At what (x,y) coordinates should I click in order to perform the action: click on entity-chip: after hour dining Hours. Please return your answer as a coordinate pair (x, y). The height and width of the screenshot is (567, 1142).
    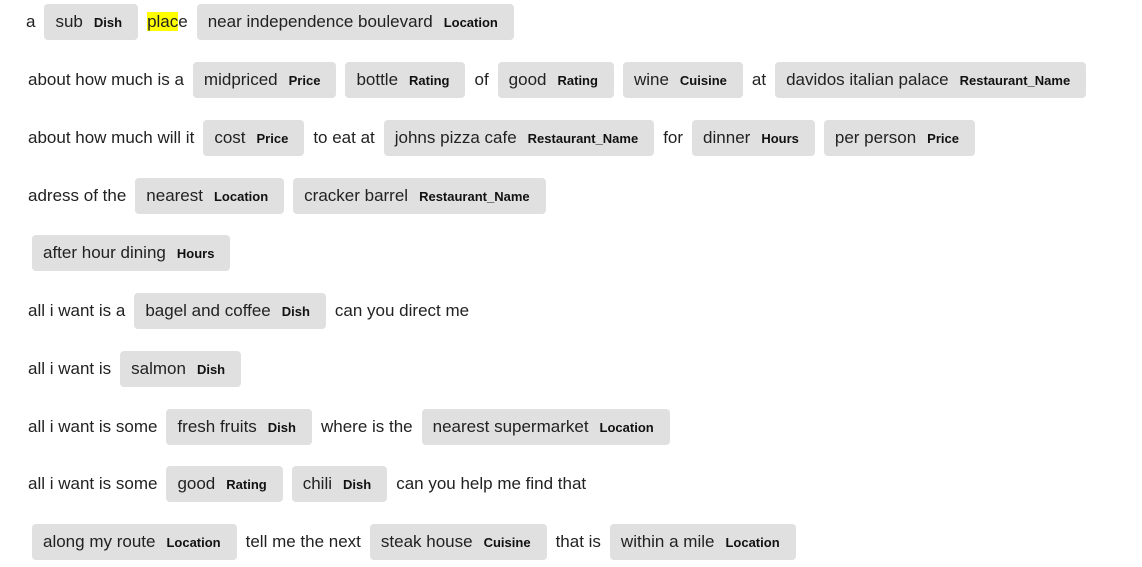
    Looking at the image, I should click on (131, 253).